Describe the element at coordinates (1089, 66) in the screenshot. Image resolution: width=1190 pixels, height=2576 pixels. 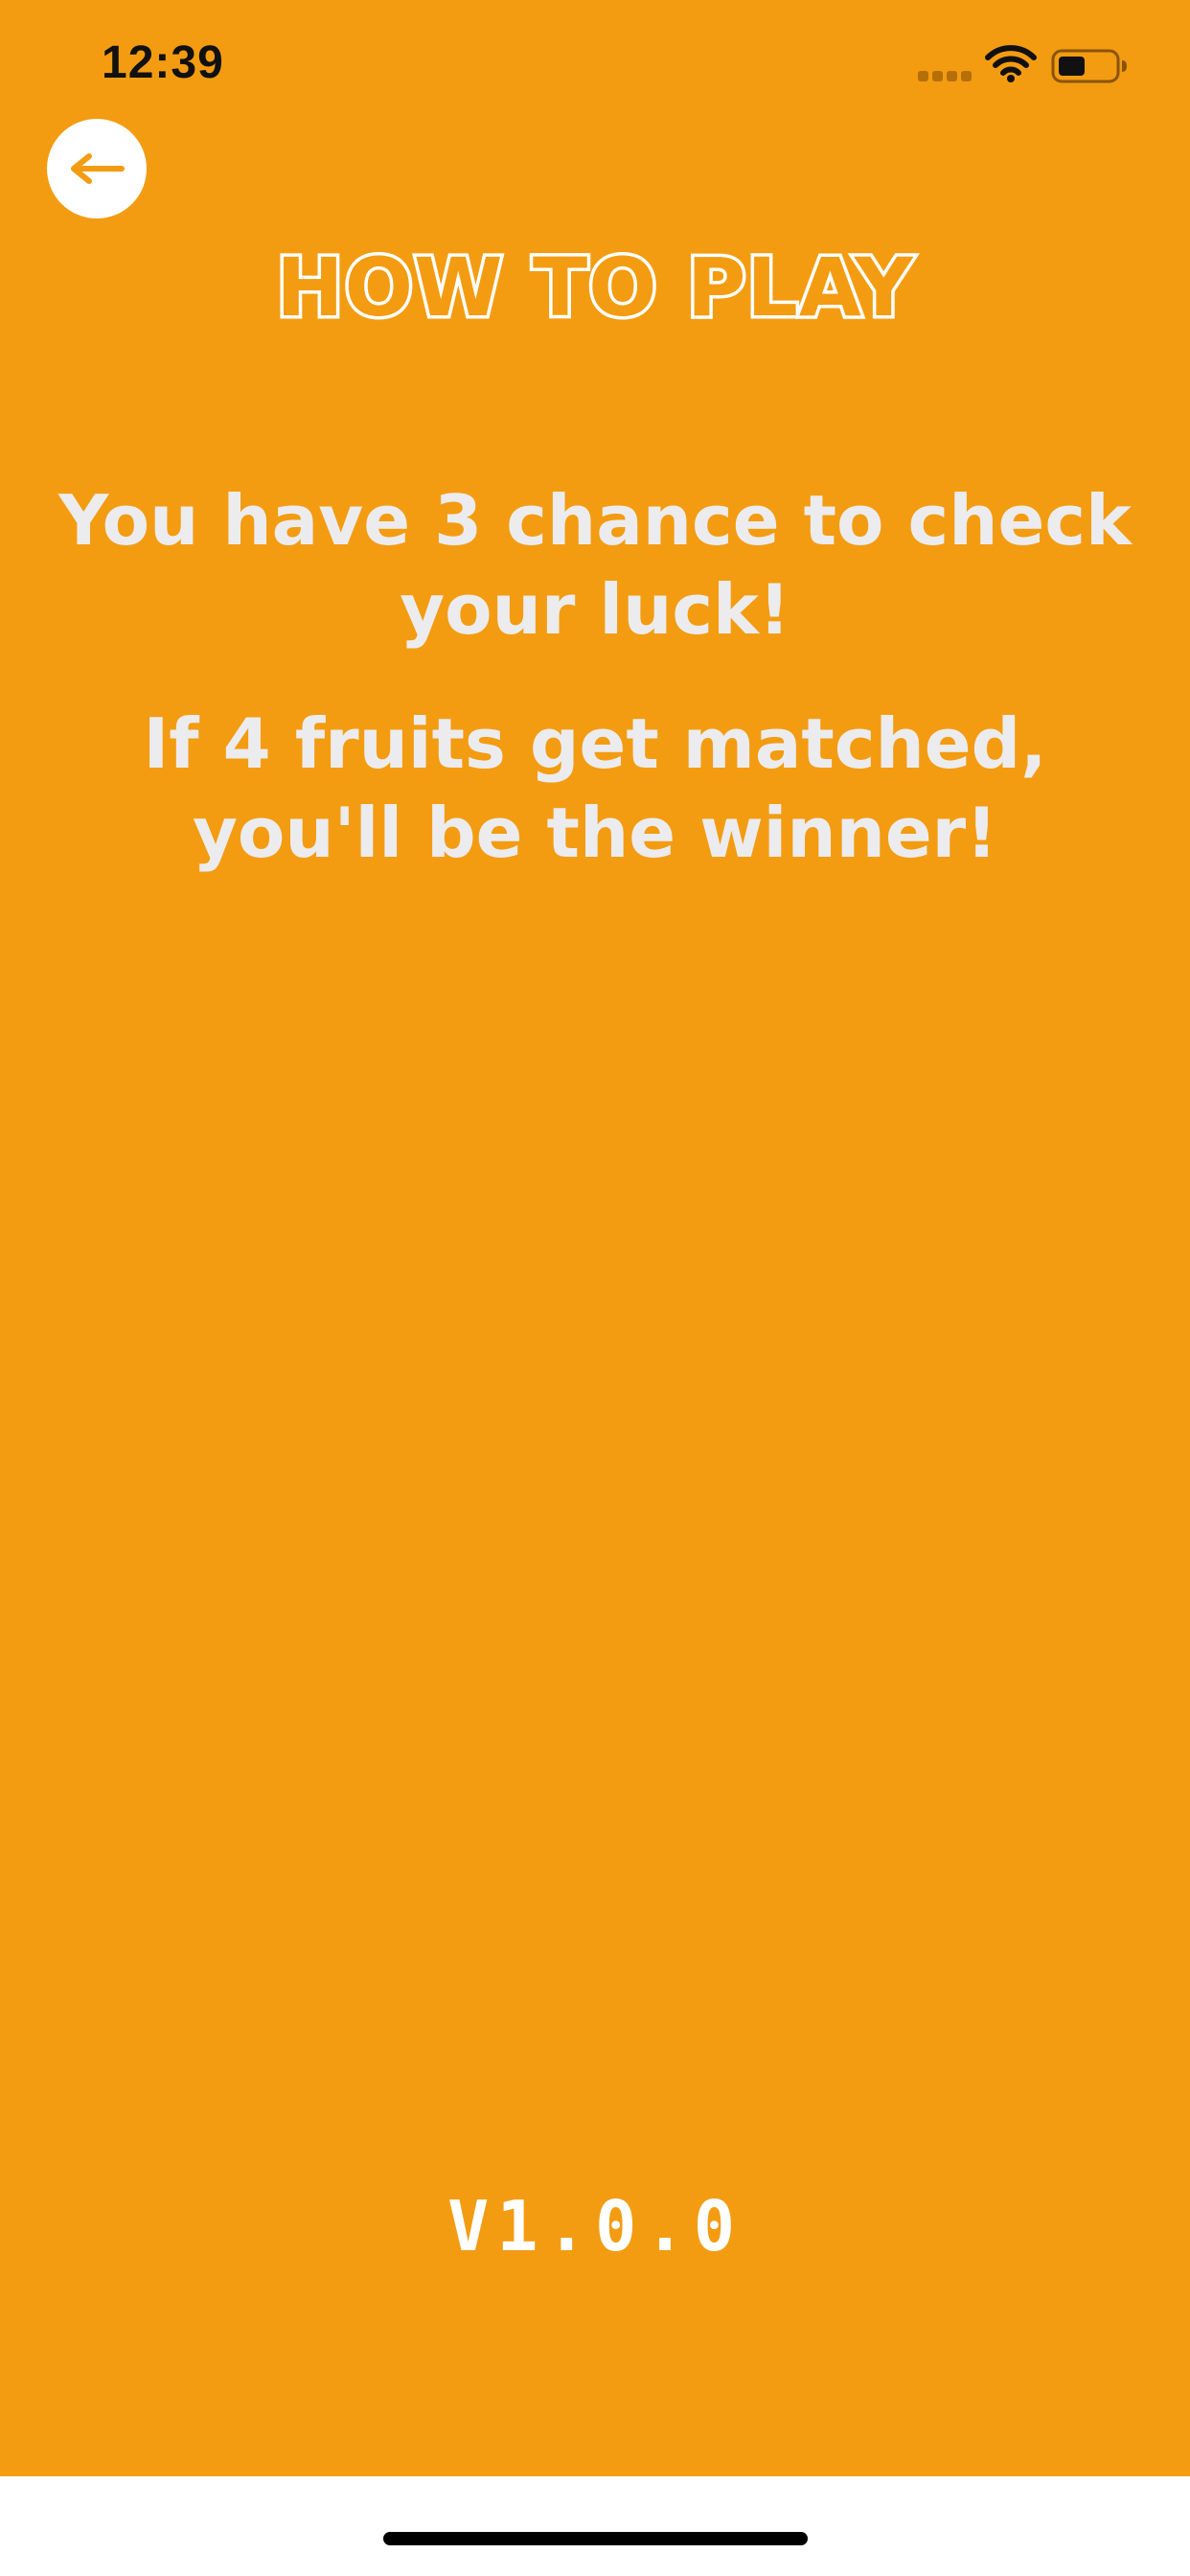
I see `battery-icon` at that location.